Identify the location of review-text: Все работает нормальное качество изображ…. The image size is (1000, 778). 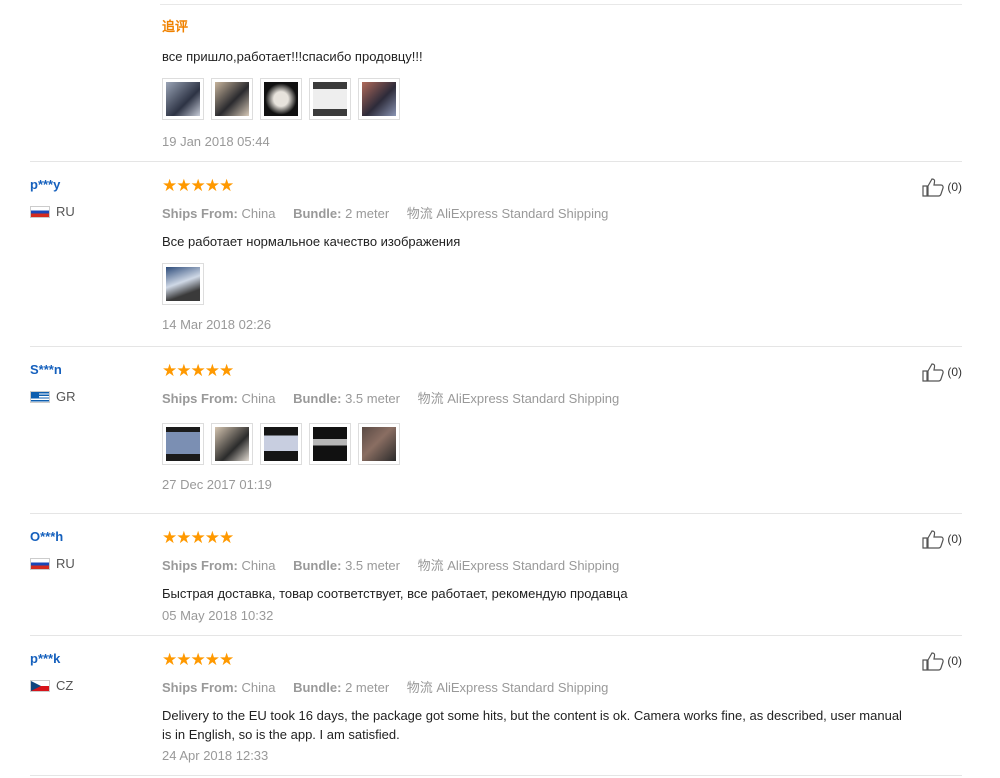
(311, 241).